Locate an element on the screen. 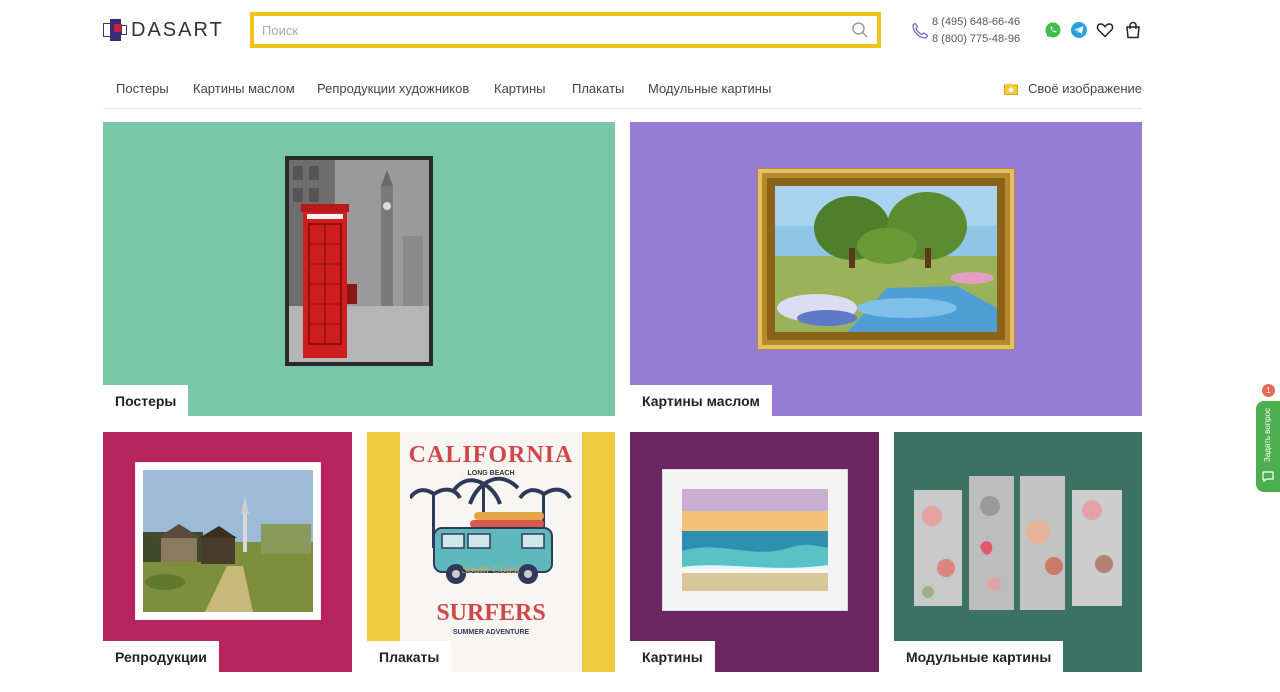  image-upload-icon is located at coordinates (1010, 89).